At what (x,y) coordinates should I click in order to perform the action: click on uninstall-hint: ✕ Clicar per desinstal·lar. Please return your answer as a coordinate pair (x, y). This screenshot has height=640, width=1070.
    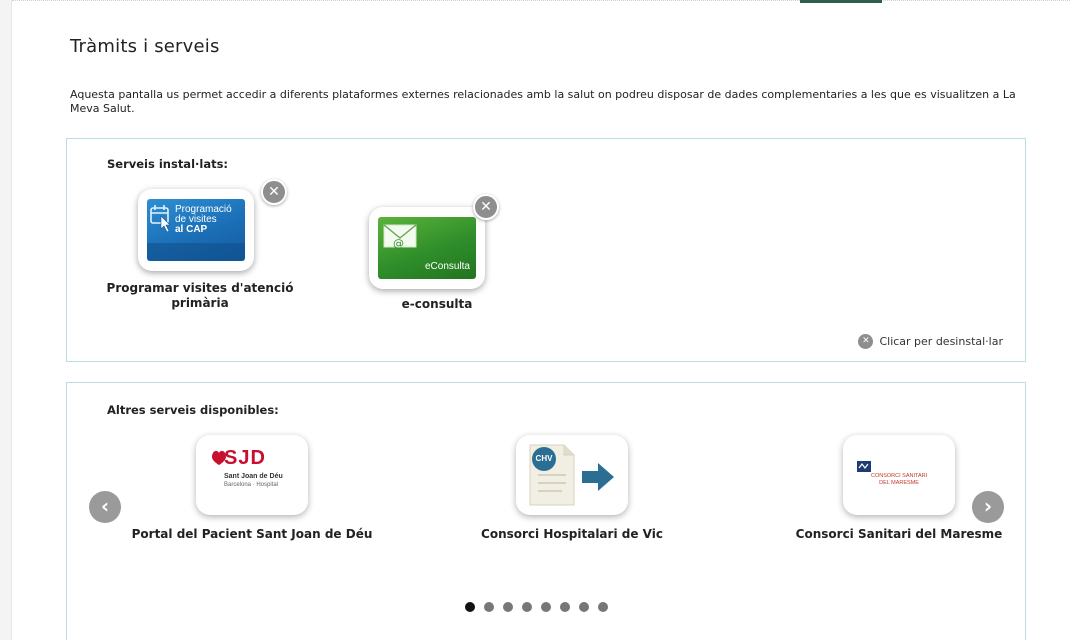
    Looking at the image, I should click on (930, 341).